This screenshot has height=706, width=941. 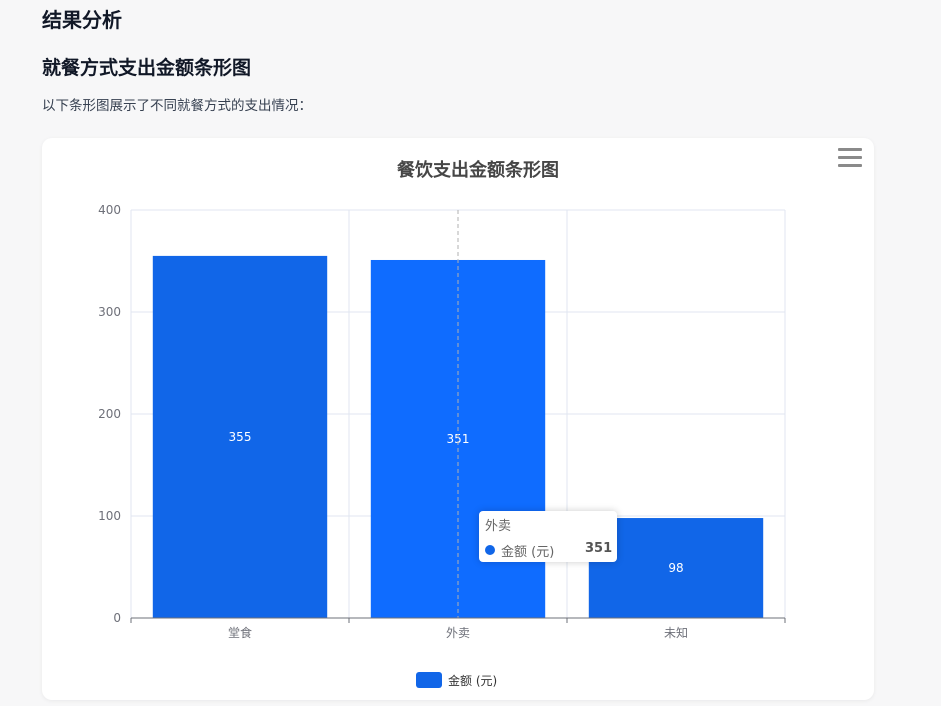 I want to click on chart-section-title: 就餐方式支出金额条形图, so click(x=147, y=68).